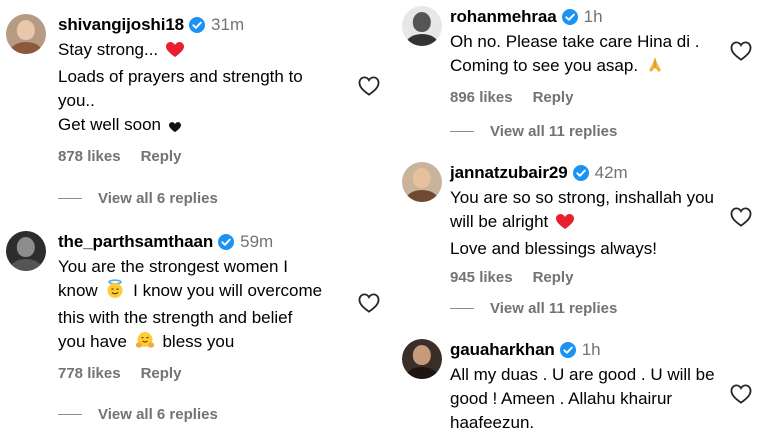 The height and width of the screenshot is (432, 768). I want to click on username: the_parthsamthaan, so click(135, 242).